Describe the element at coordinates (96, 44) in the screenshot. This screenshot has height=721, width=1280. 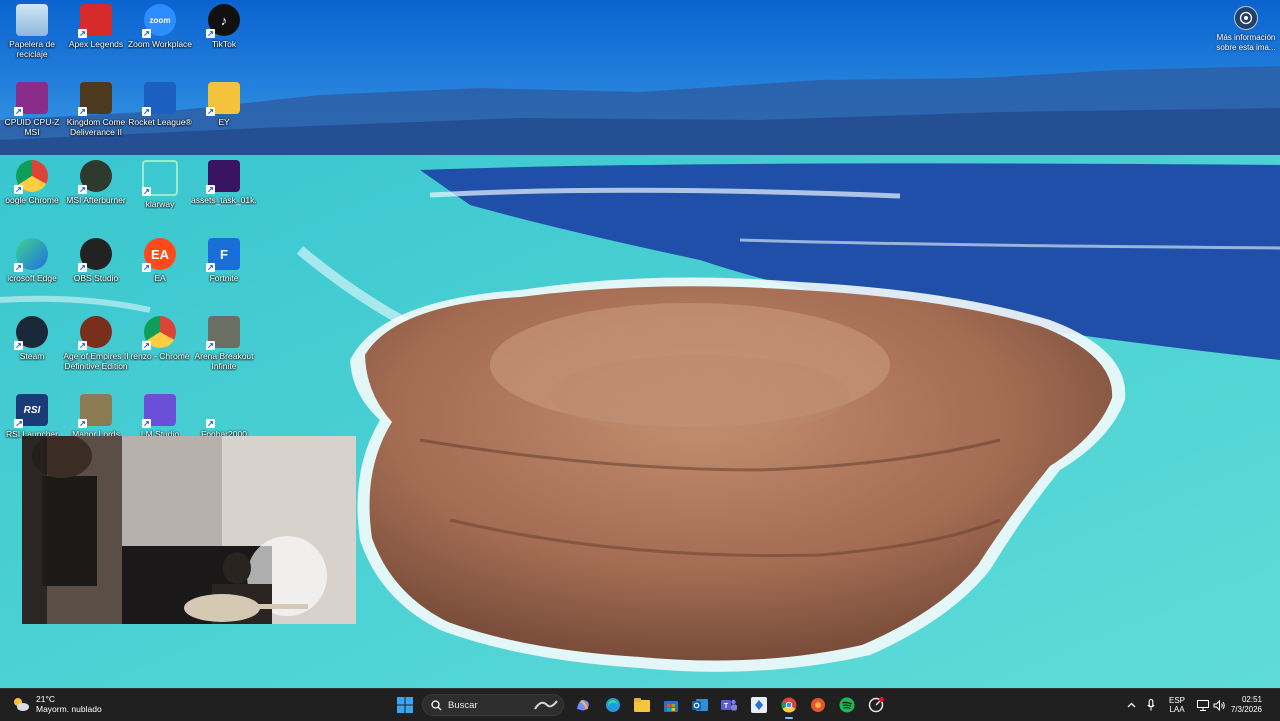
I see `desktop-icon-label: Apex Legends` at that location.